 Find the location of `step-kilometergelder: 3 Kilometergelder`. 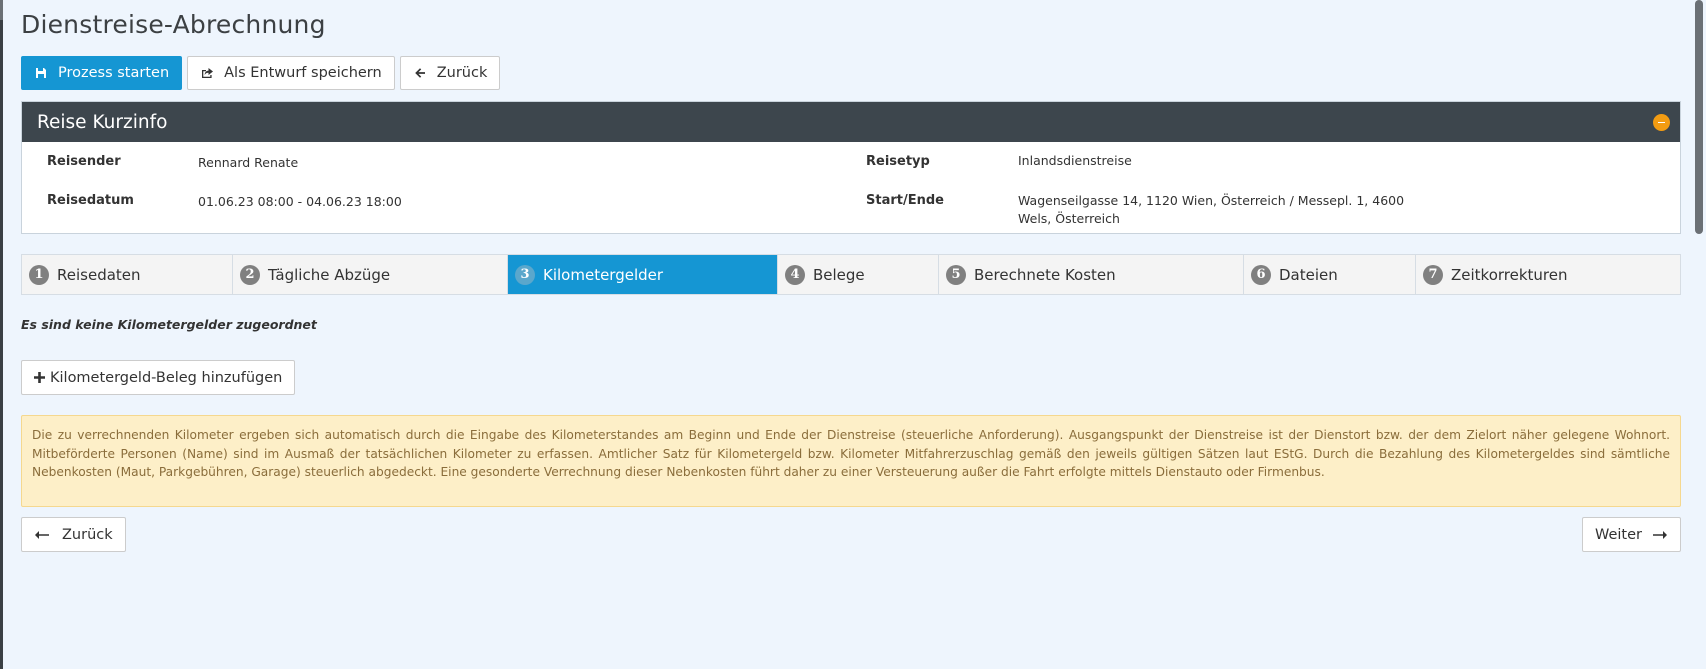

step-kilometergelder: 3 Kilometergelder is located at coordinates (643, 274).